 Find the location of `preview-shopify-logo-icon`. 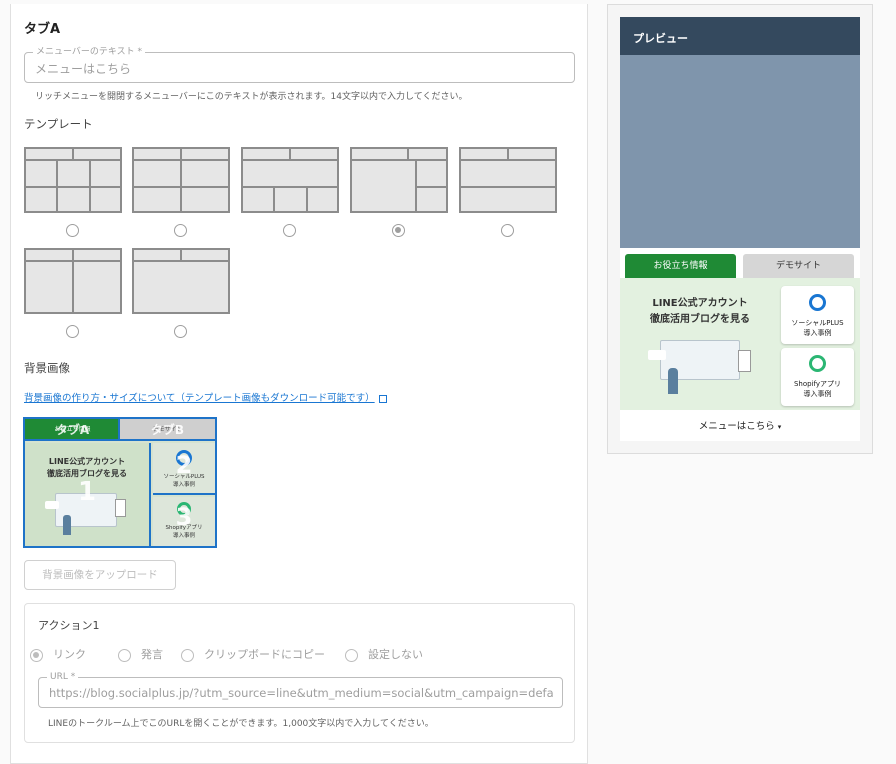

preview-shopify-logo-icon is located at coordinates (817, 363).